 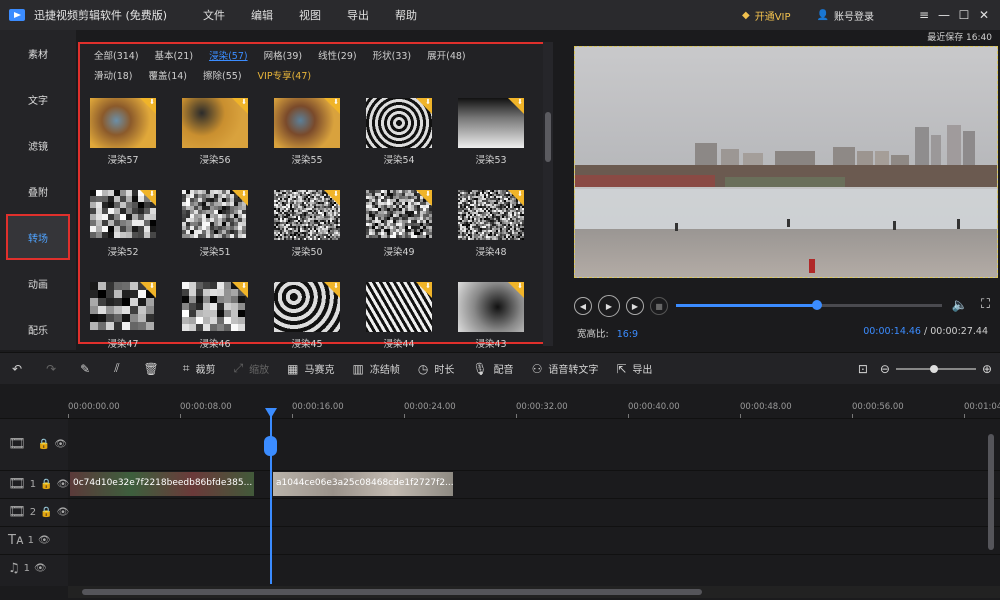 I want to click on delete-button: 🗑, so click(x=154, y=369).